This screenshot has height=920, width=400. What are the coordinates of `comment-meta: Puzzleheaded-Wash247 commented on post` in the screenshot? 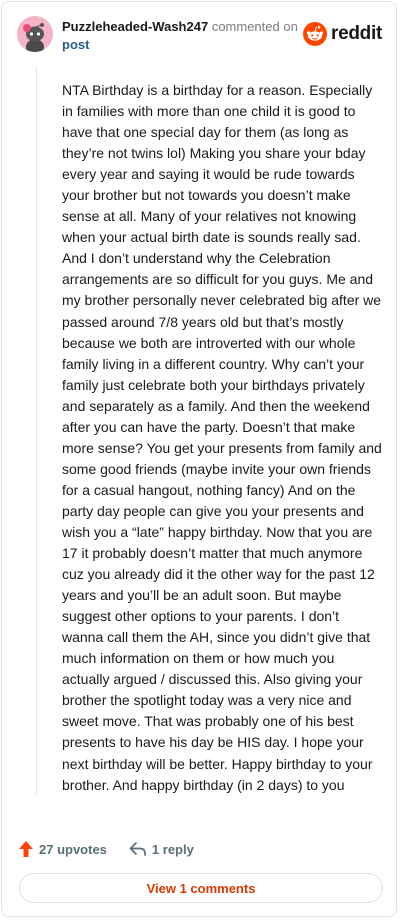 It's located at (182, 36).